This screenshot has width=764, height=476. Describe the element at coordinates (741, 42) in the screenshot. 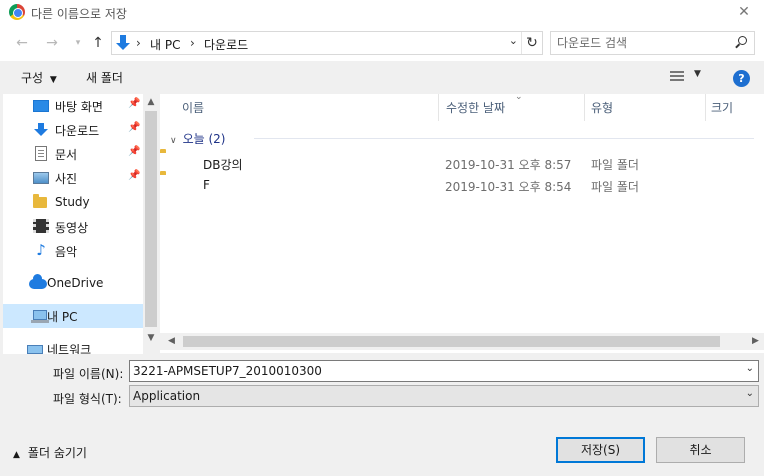

I see `search-icon` at that location.